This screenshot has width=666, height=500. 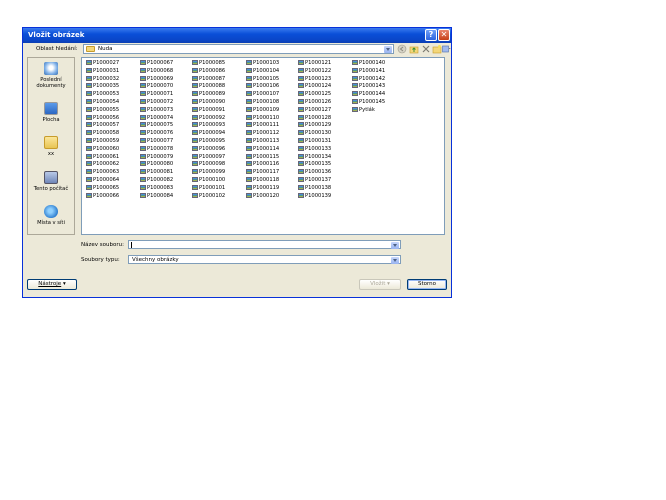 What do you see at coordinates (272, 134) in the screenshot?
I see `file-item: P1000112` at bounding box center [272, 134].